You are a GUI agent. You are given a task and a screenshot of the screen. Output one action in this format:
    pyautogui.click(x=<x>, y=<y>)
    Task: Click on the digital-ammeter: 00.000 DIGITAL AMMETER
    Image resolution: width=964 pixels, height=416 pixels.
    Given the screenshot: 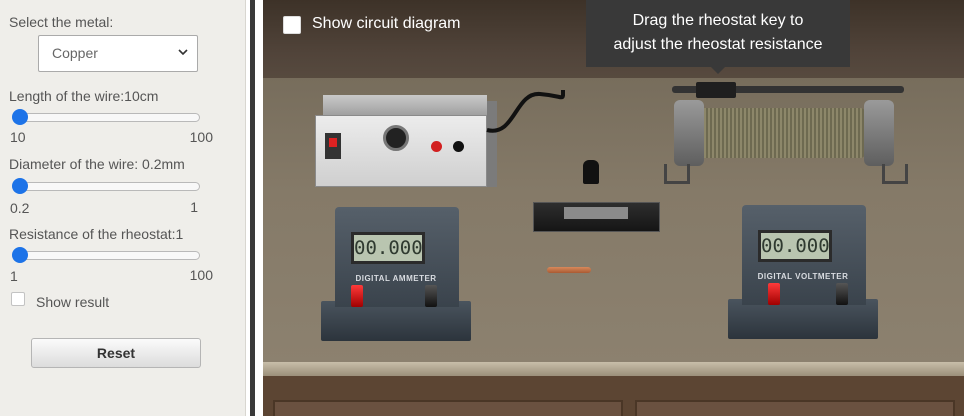 What is the action you would take?
    pyautogui.click(x=396, y=277)
    